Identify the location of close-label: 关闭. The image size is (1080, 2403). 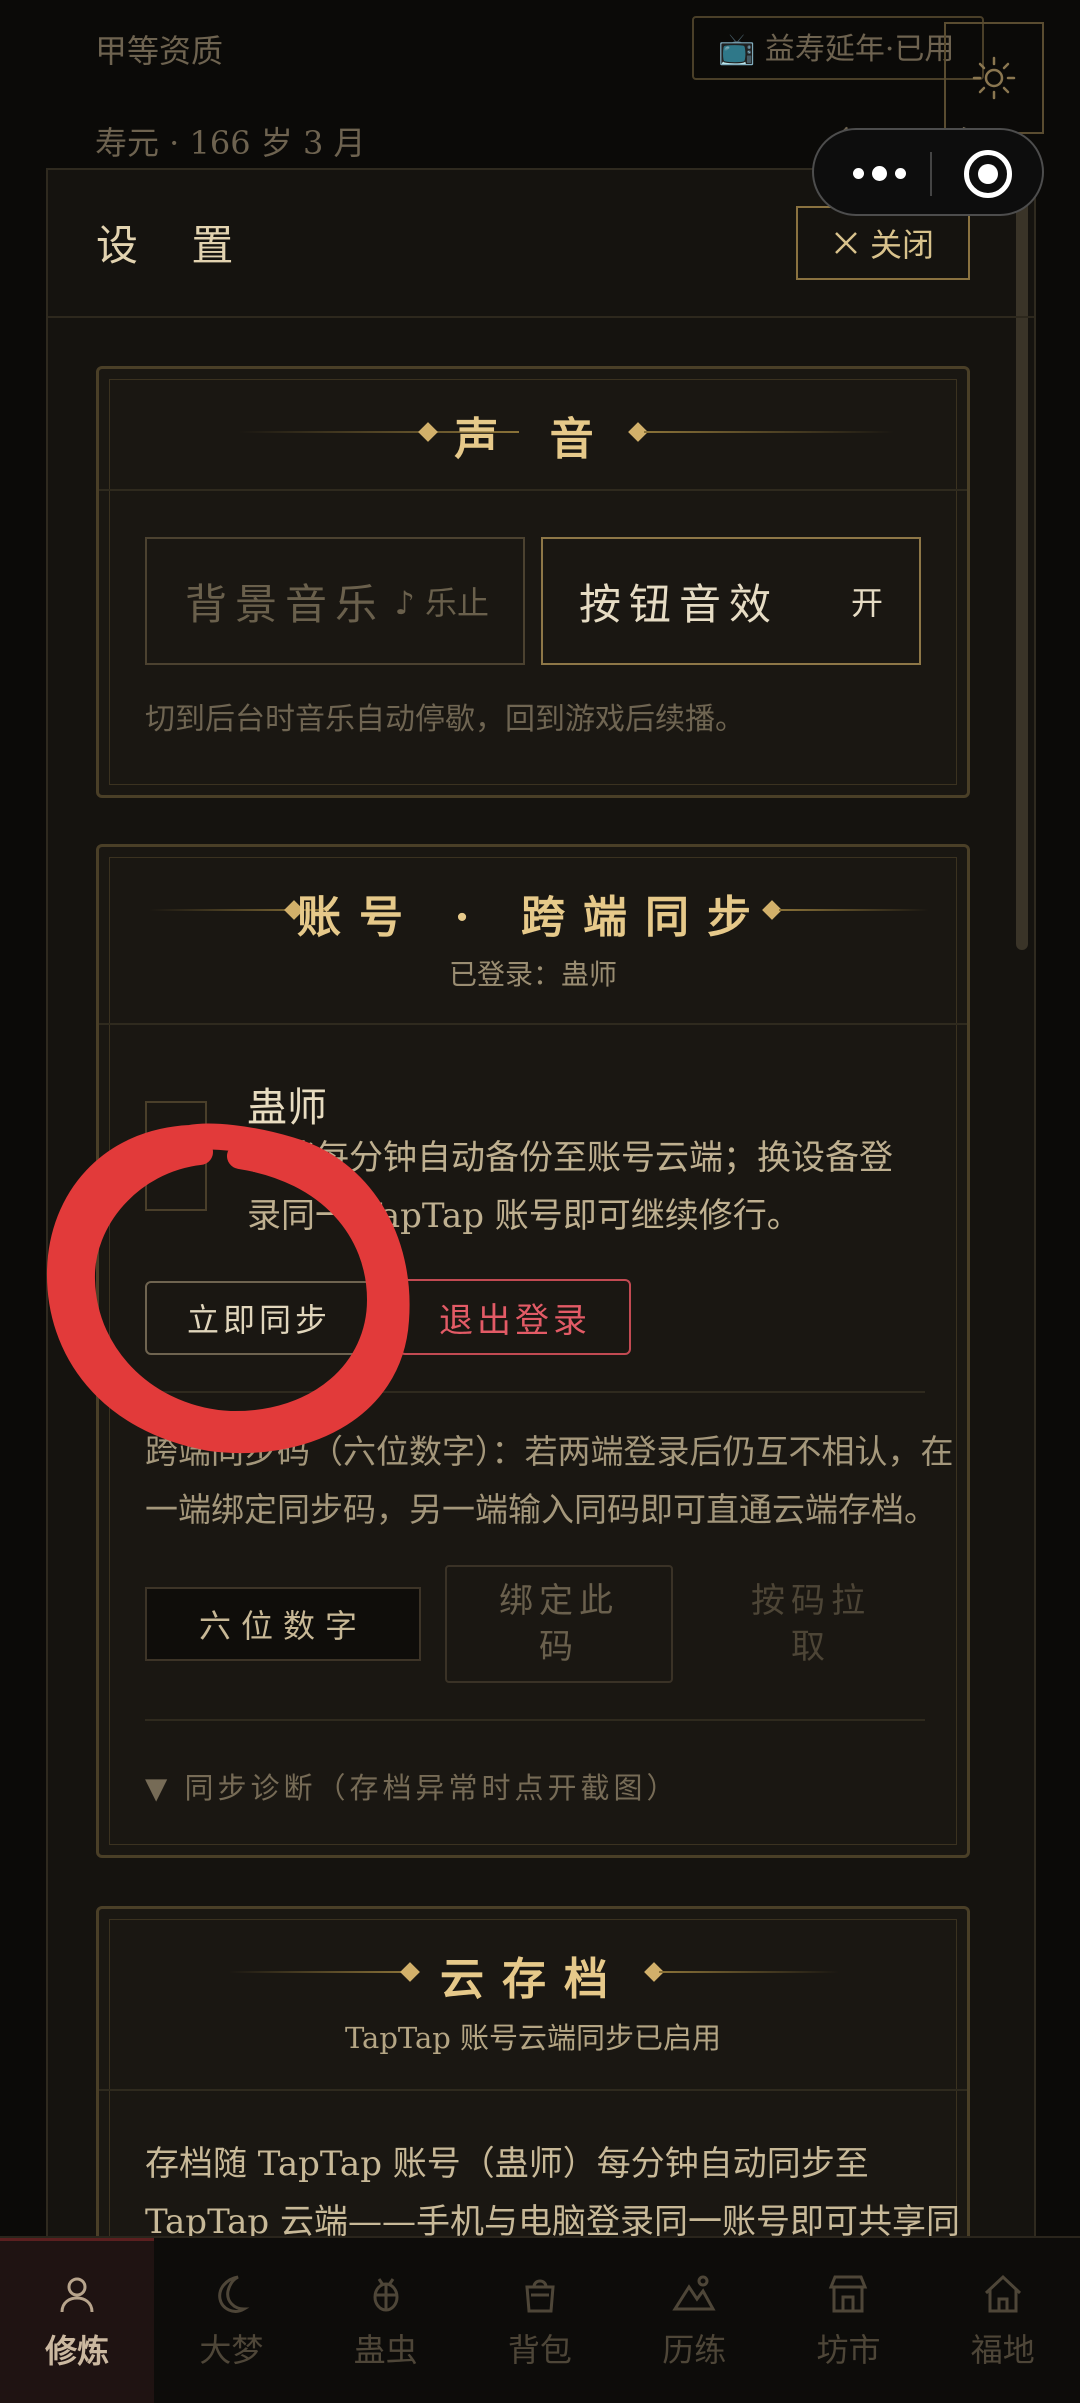
(901, 245).